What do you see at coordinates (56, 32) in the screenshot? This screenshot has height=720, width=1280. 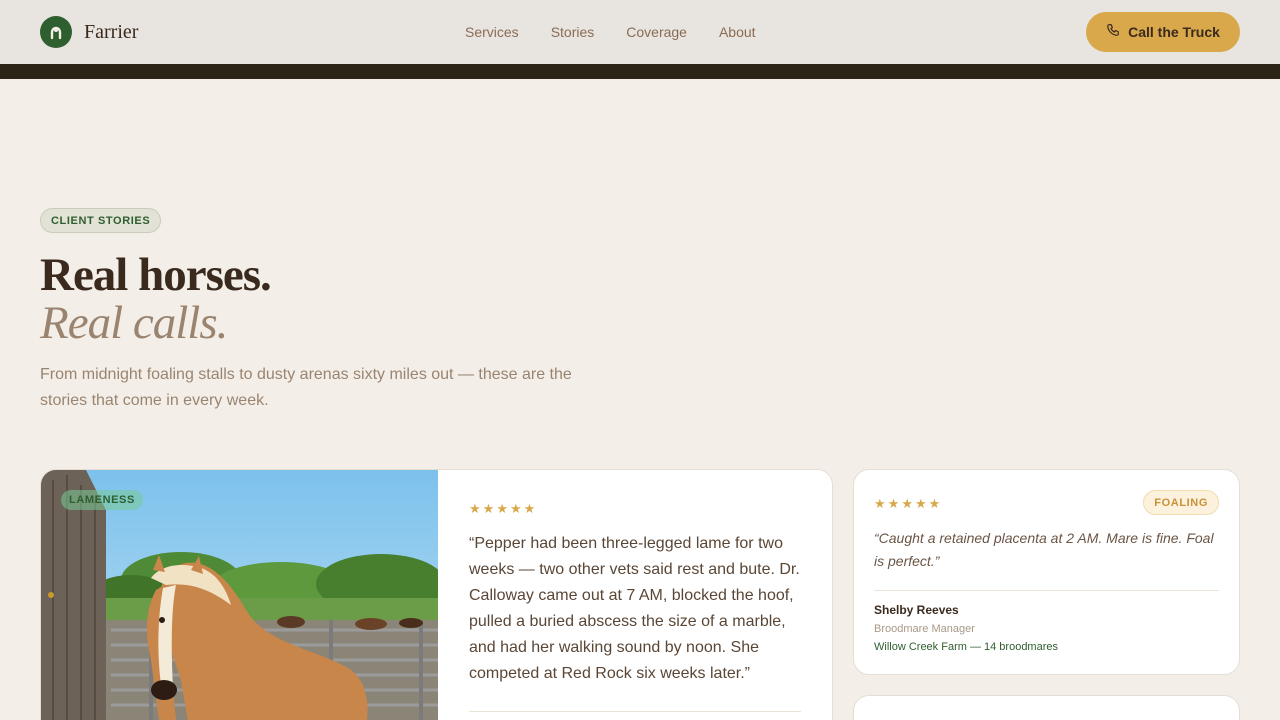 I see `horseshoe-icon` at bounding box center [56, 32].